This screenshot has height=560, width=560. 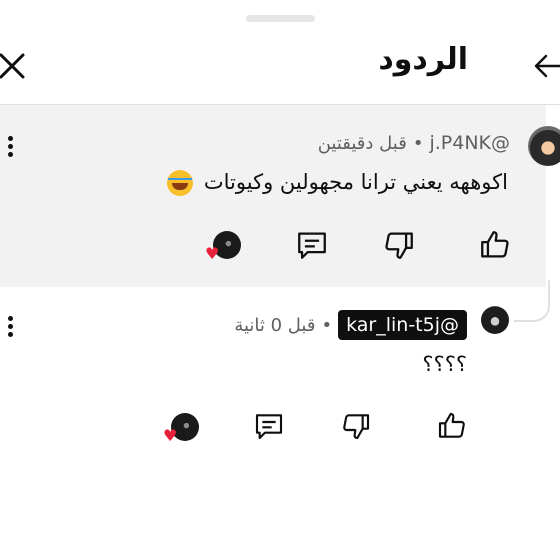 I want to click on comment-time: قبل دقيقتين, so click(x=362, y=143).